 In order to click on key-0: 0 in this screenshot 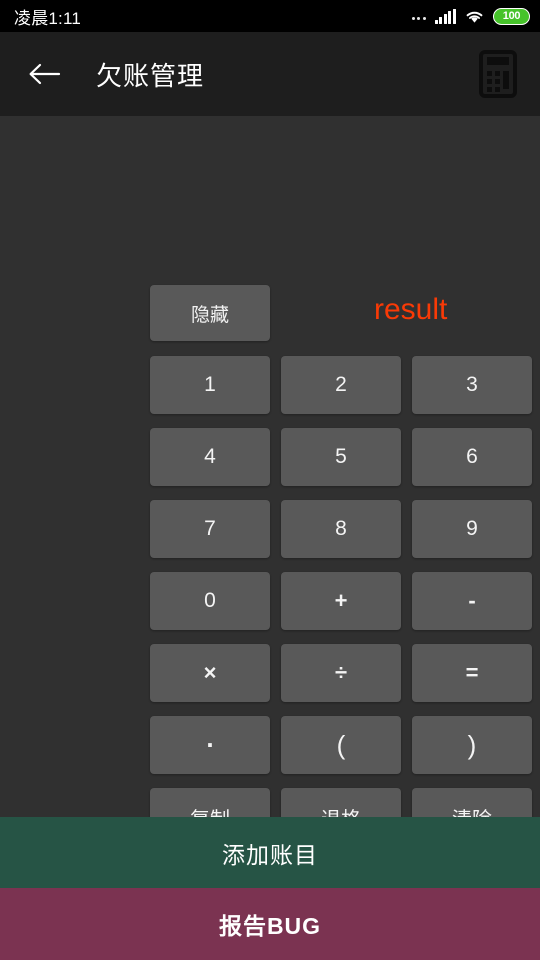, I will do `click(210, 601)`.